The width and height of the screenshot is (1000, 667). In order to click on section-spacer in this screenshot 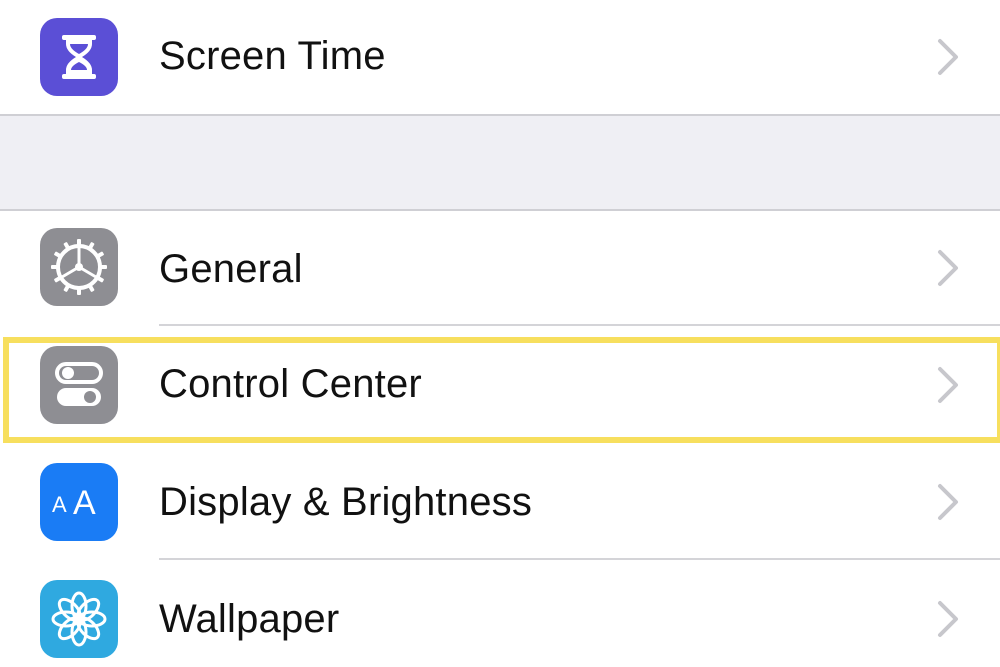, I will do `click(500, 162)`.